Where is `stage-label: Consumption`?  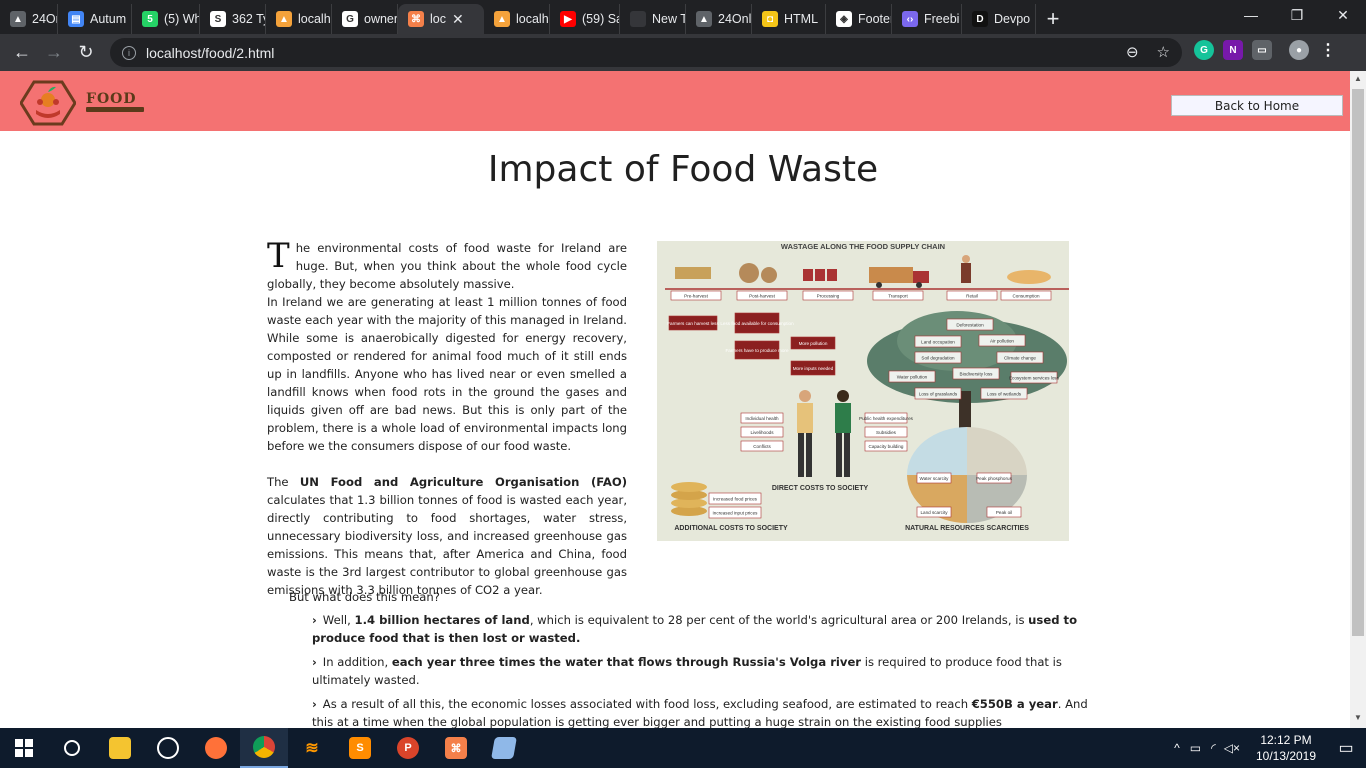 stage-label: Consumption is located at coordinates (1026, 295).